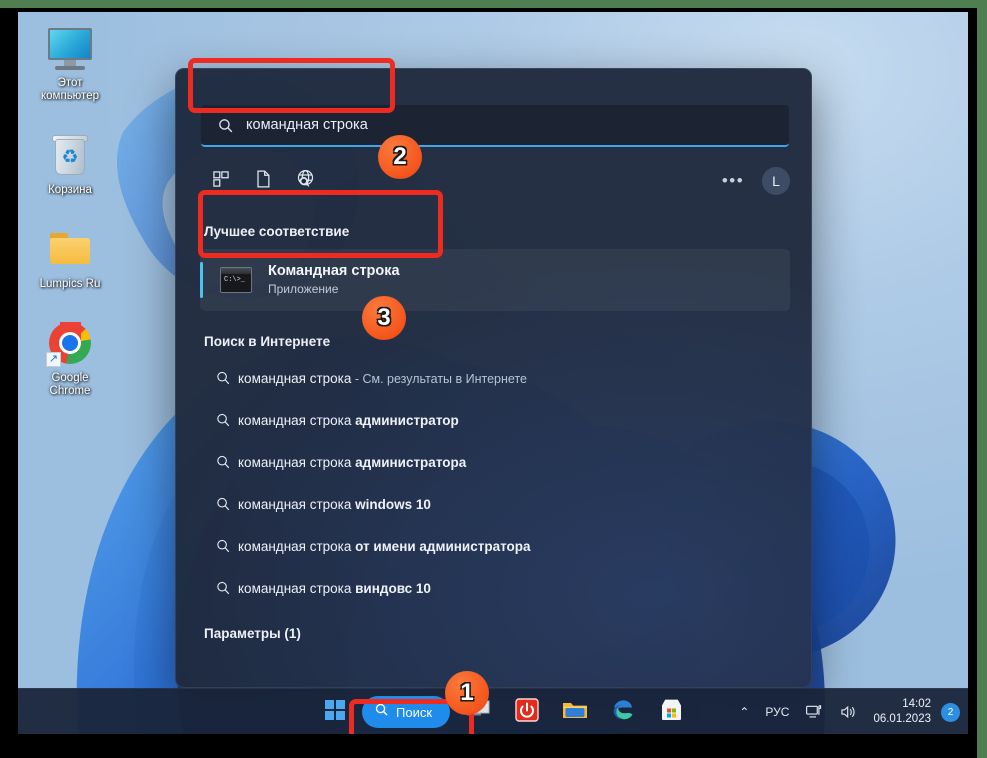 This screenshot has width=987, height=758. What do you see at coordinates (70, 89) in the screenshot?
I see `desktop-icon-label: Этот компьютер` at bounding box center [70, 89].